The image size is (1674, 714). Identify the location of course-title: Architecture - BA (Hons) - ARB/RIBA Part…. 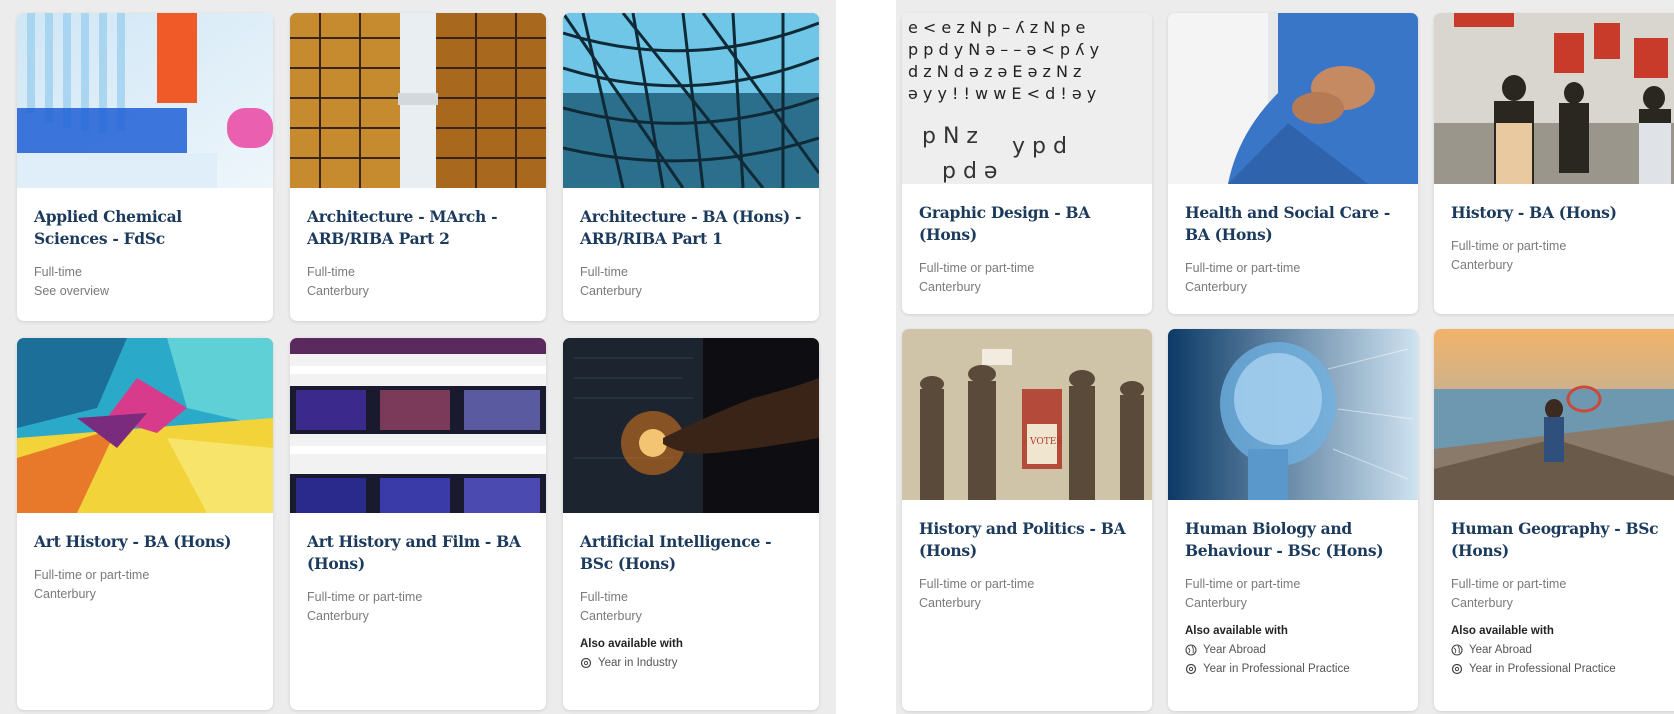
(691, 228).